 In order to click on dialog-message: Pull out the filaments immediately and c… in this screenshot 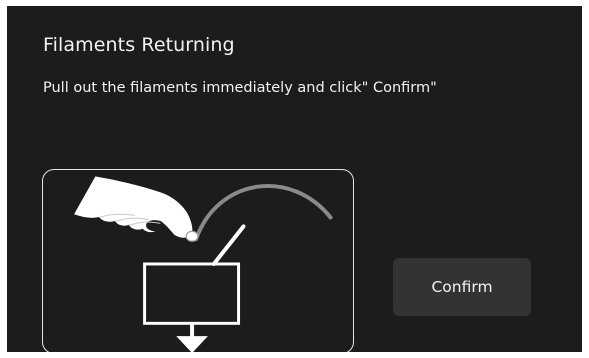, I will do `click(240, 88)`.